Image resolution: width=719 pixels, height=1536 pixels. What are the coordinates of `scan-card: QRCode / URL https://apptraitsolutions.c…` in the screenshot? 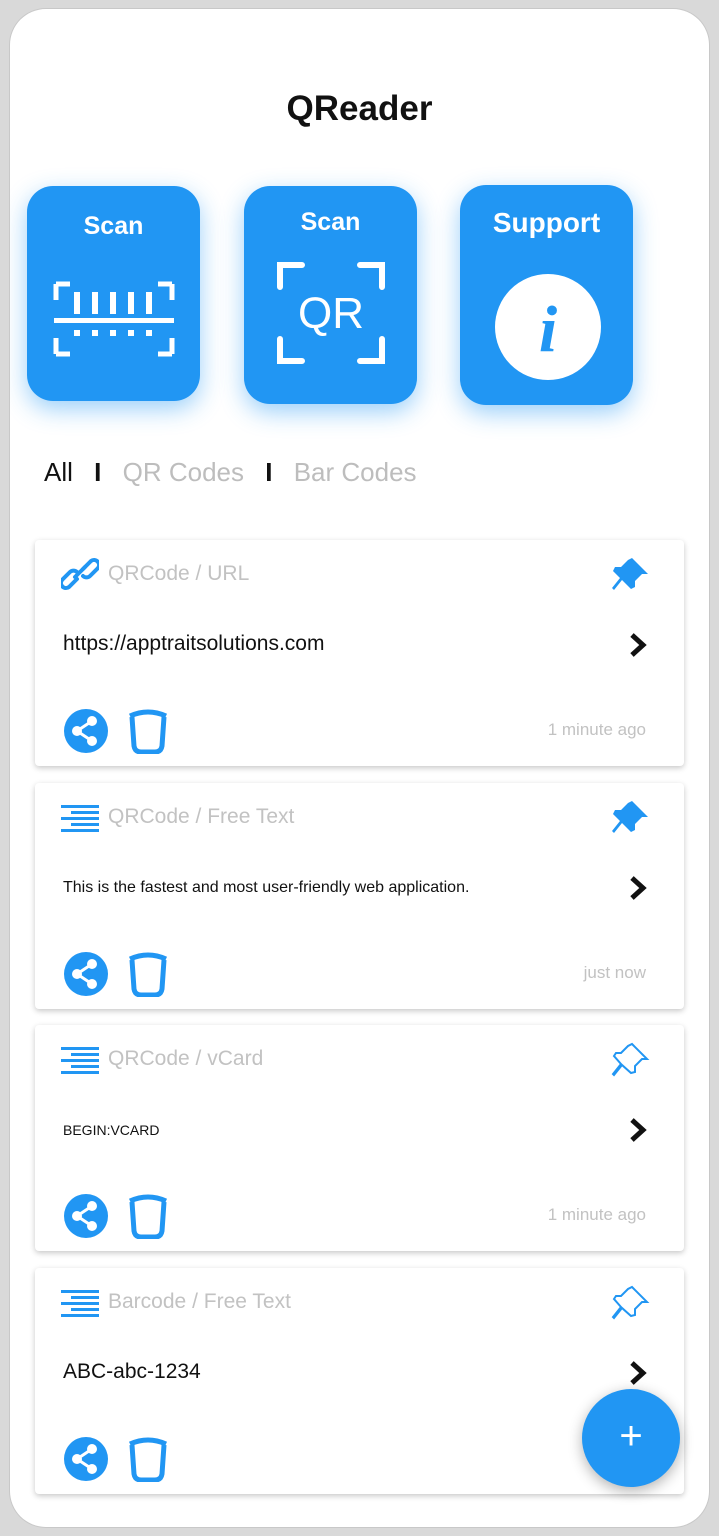 It's located at (359, 653).